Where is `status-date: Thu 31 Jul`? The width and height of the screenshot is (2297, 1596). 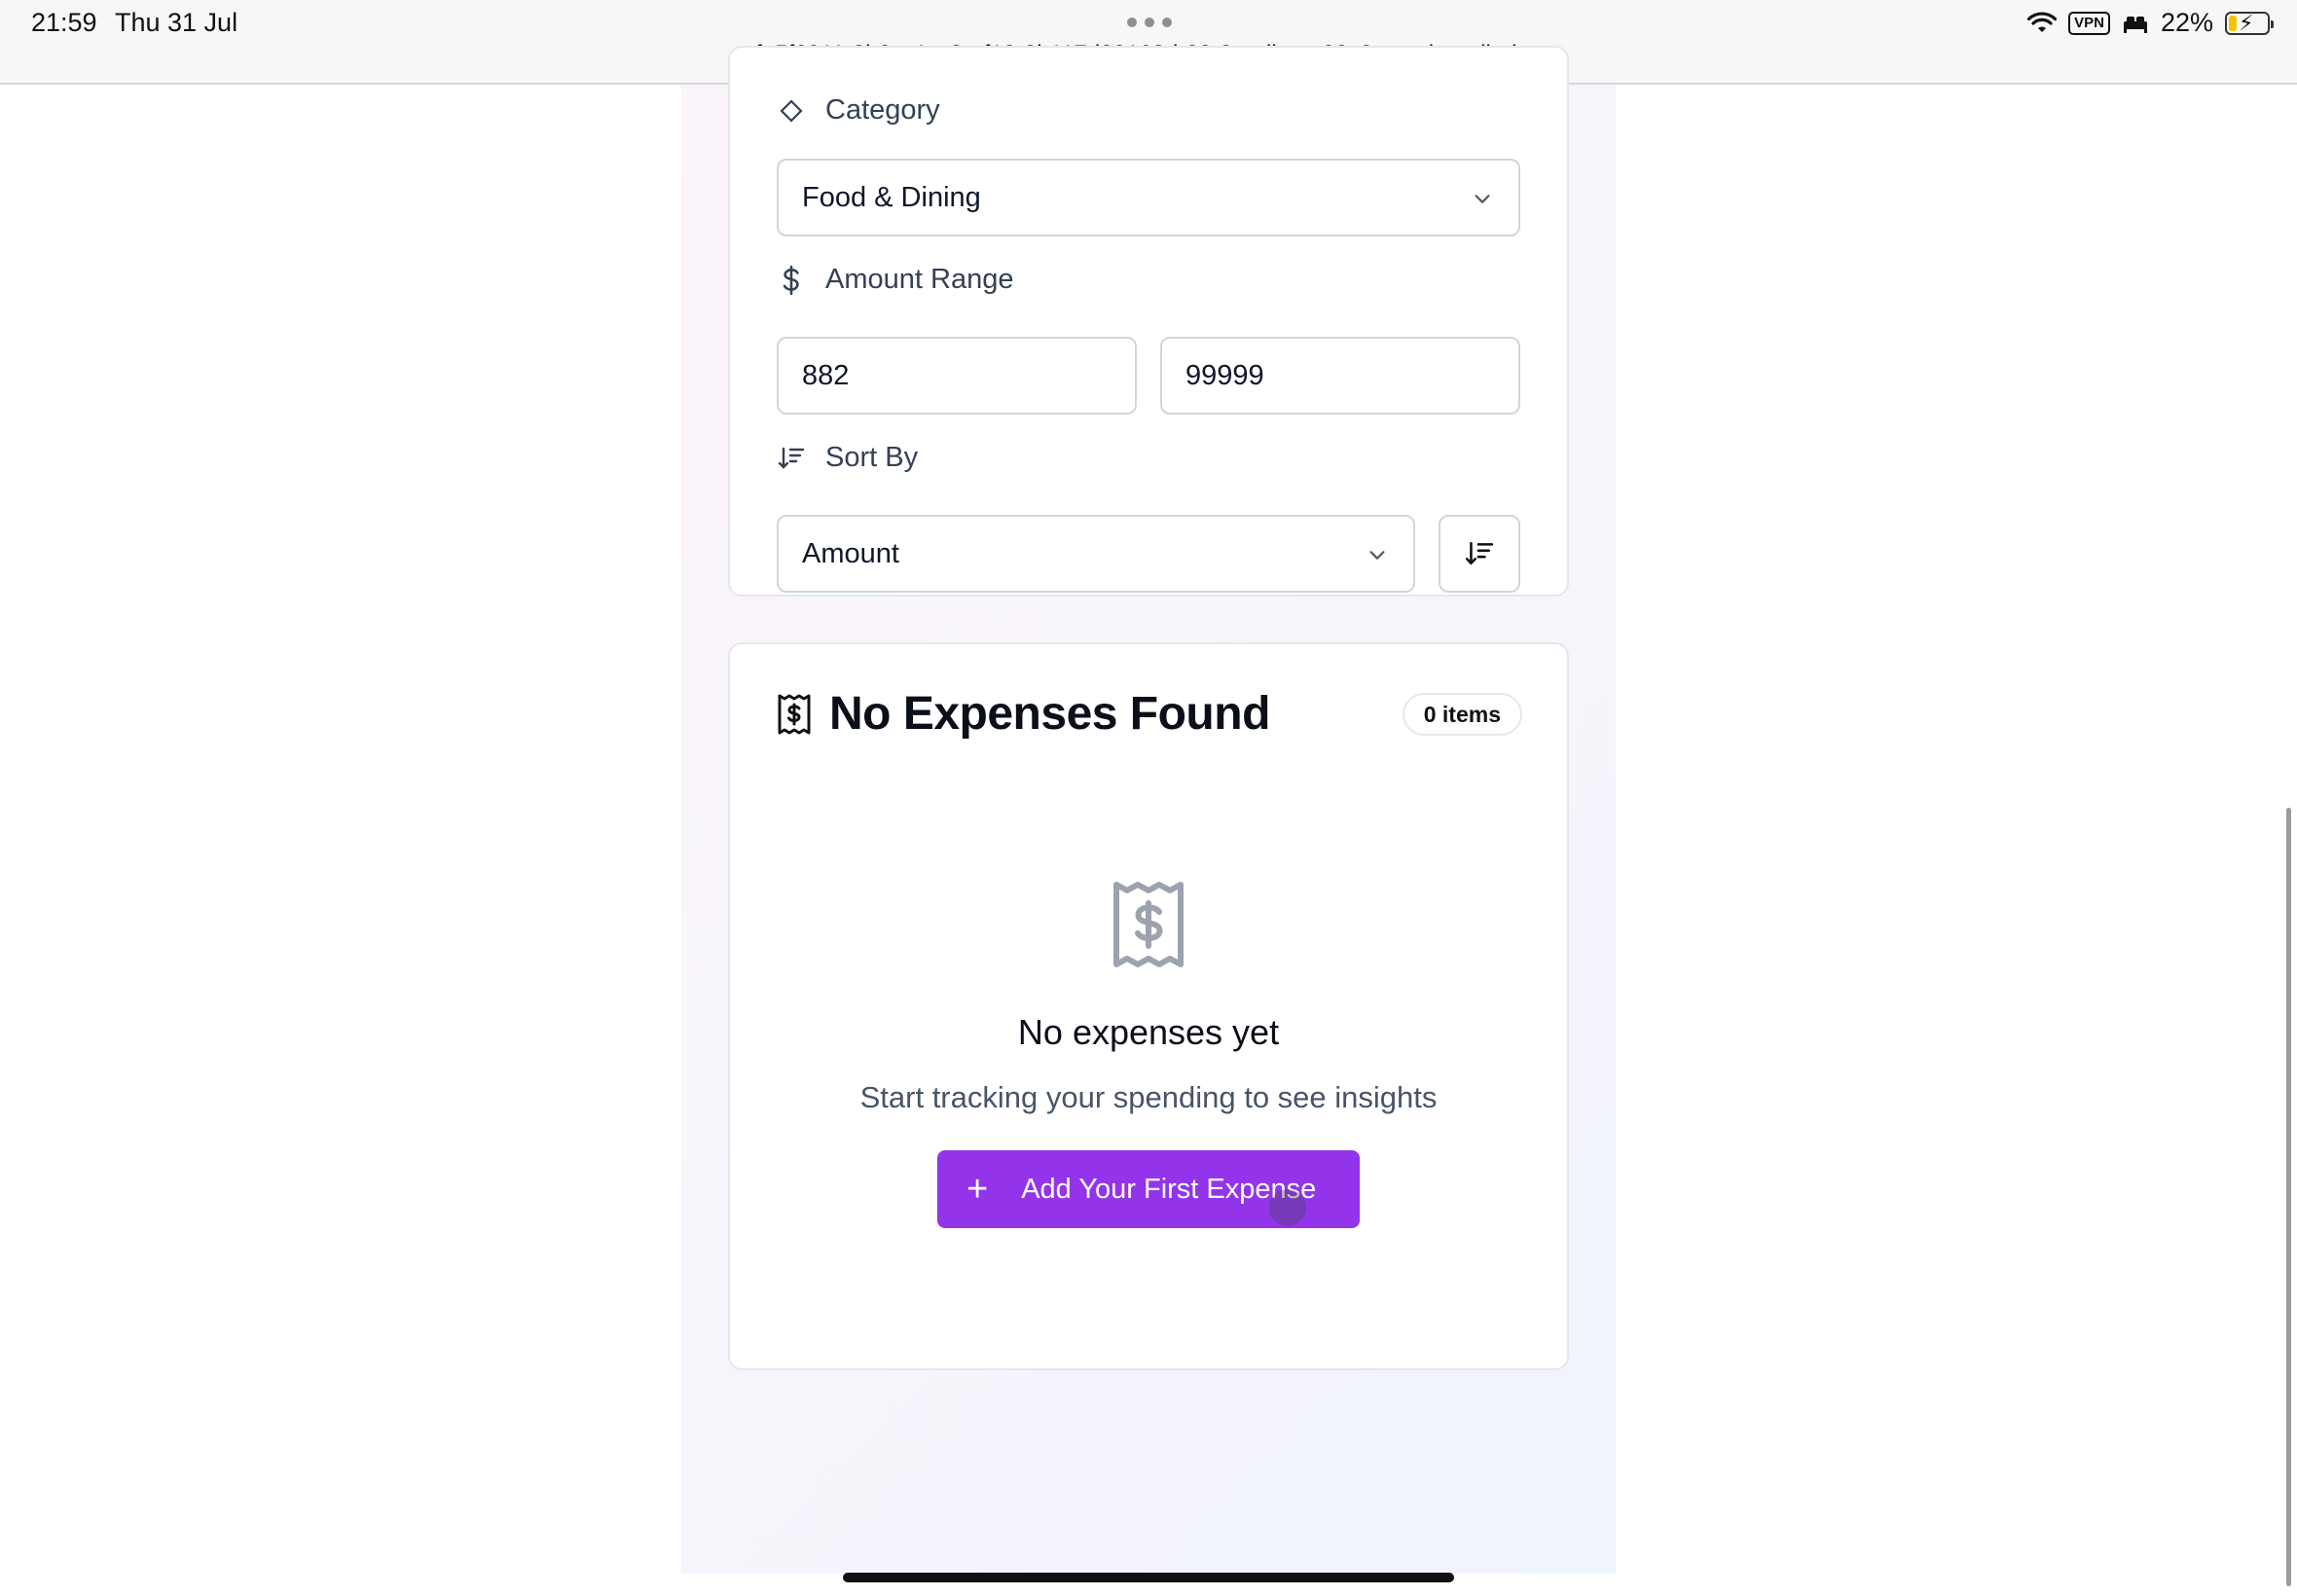 status-date: Thu 31 Jul is located at coordinates (176, 22).